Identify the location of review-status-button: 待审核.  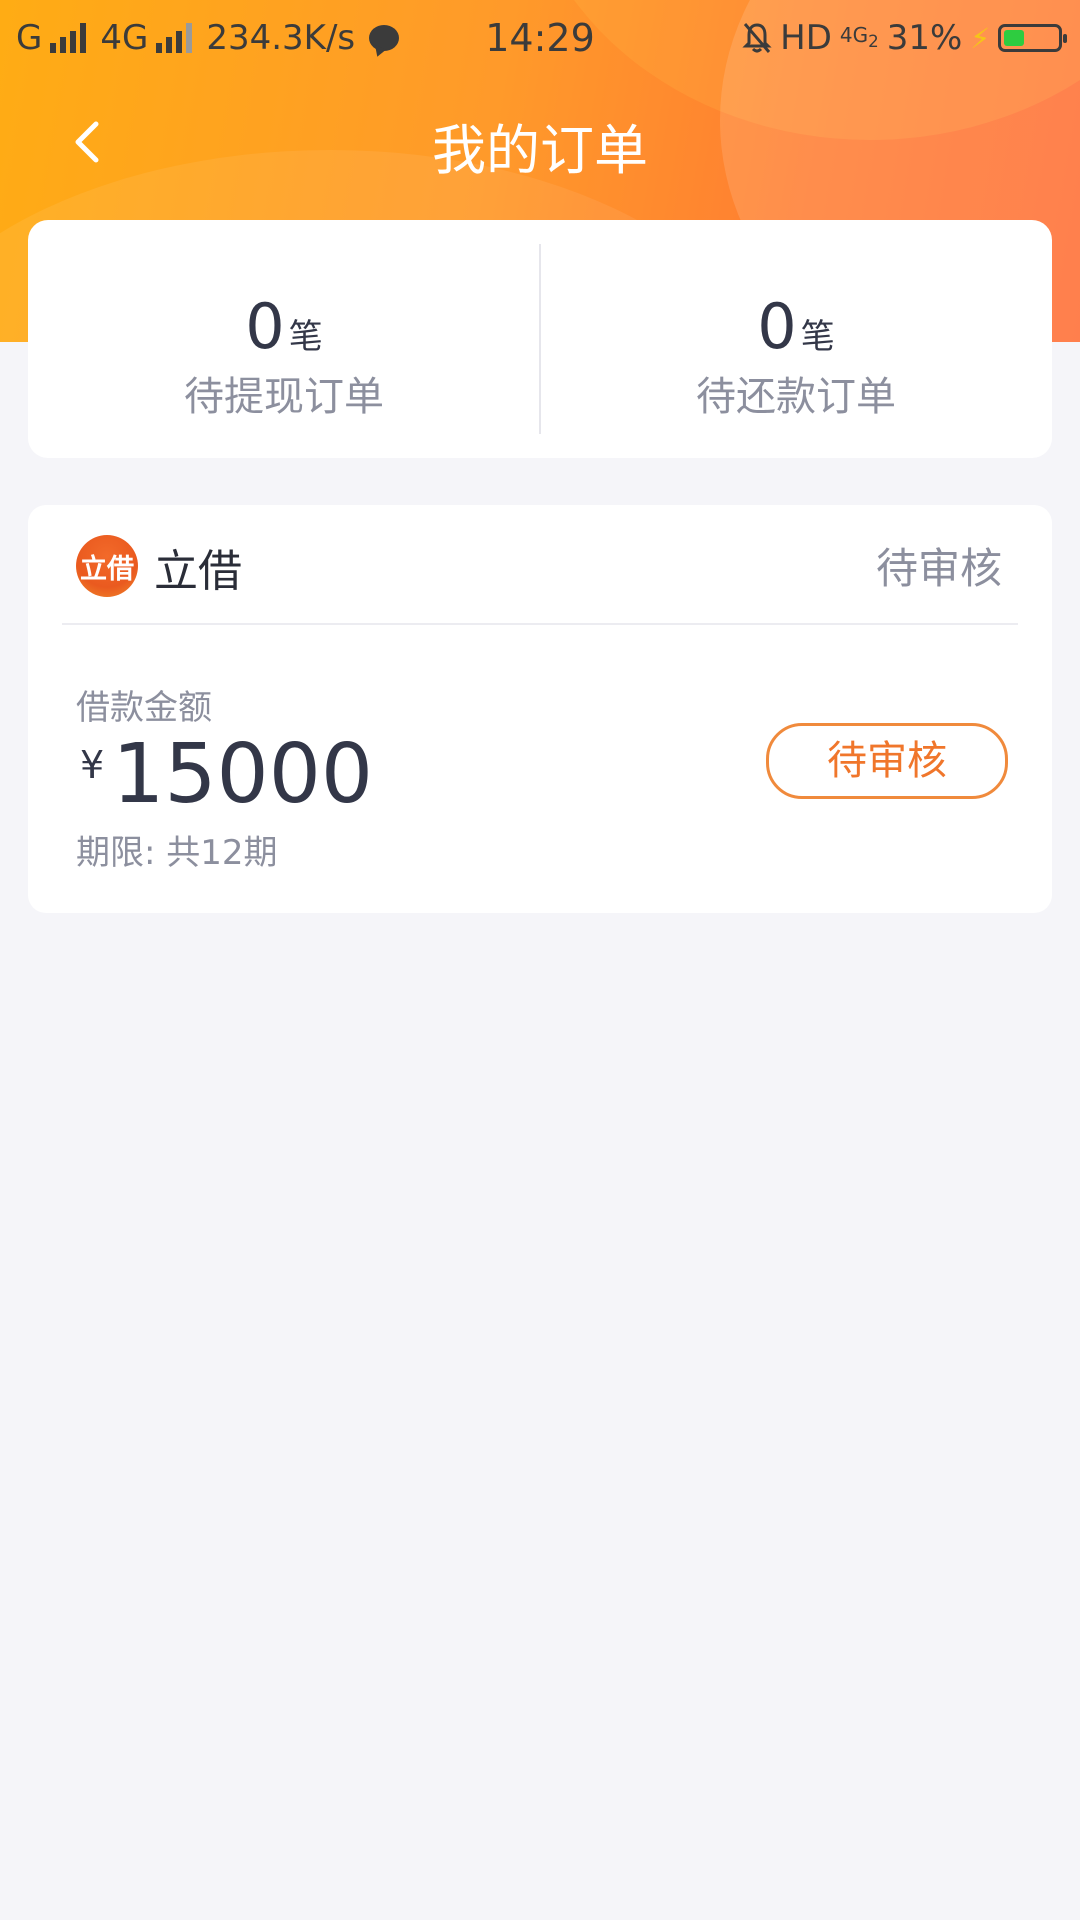
(887, 761).